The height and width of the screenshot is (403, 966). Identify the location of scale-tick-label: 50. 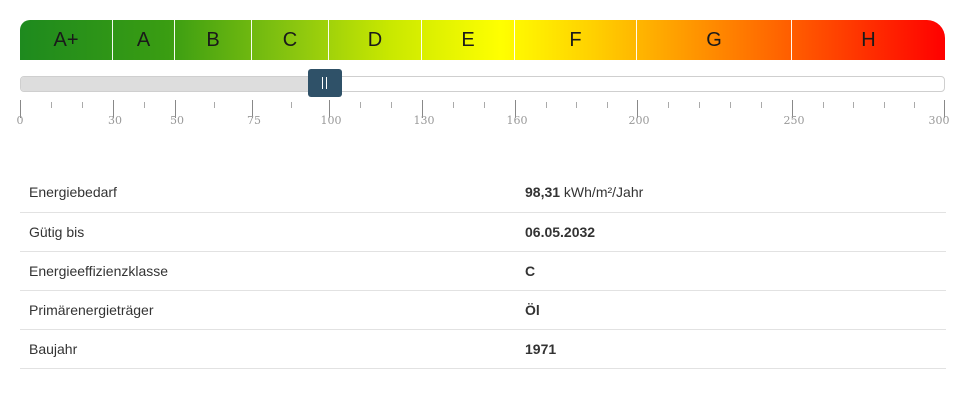
(177, 120).